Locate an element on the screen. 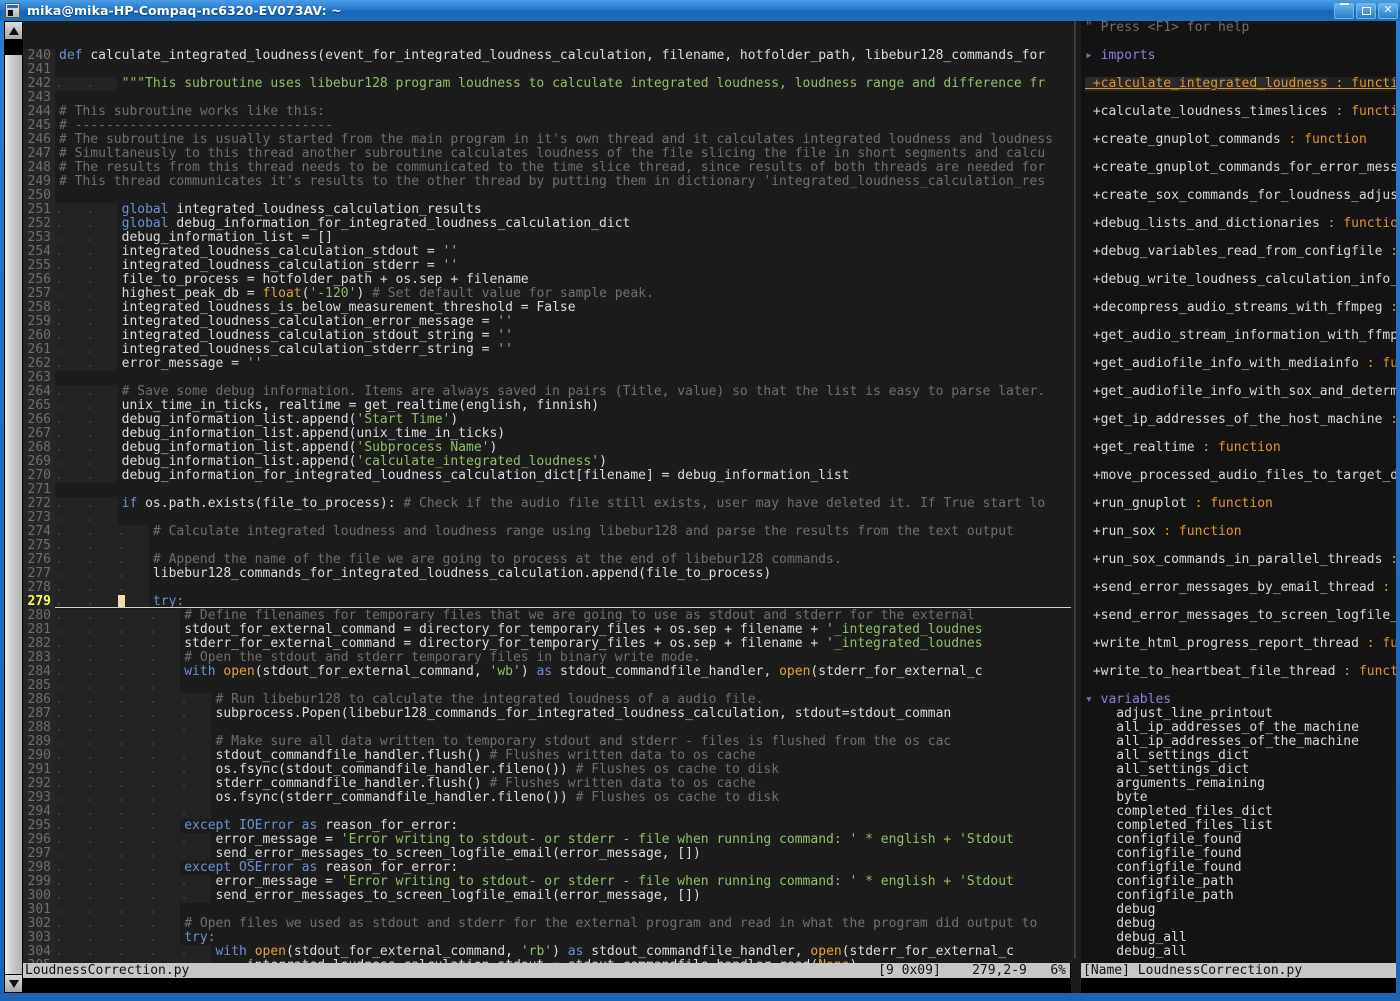  tagbar-tag: +get_audiofile_info_with_sox_and_determ is located at coordinates (1240, 392).